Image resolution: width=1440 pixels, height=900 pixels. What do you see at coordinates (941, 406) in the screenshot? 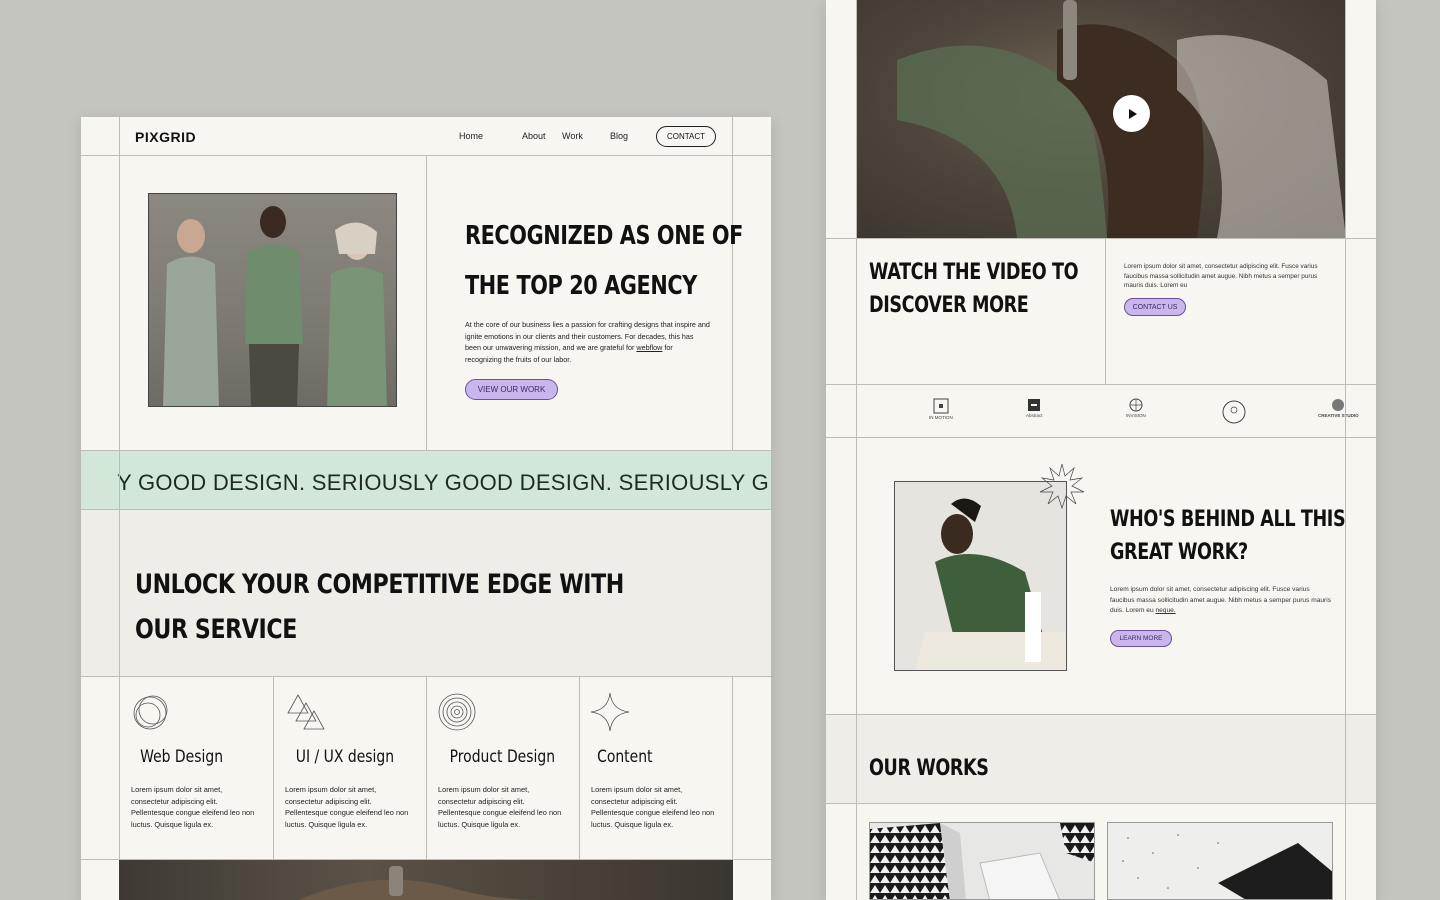
I see `square-logo-icon` at bounding box center [941, 406].